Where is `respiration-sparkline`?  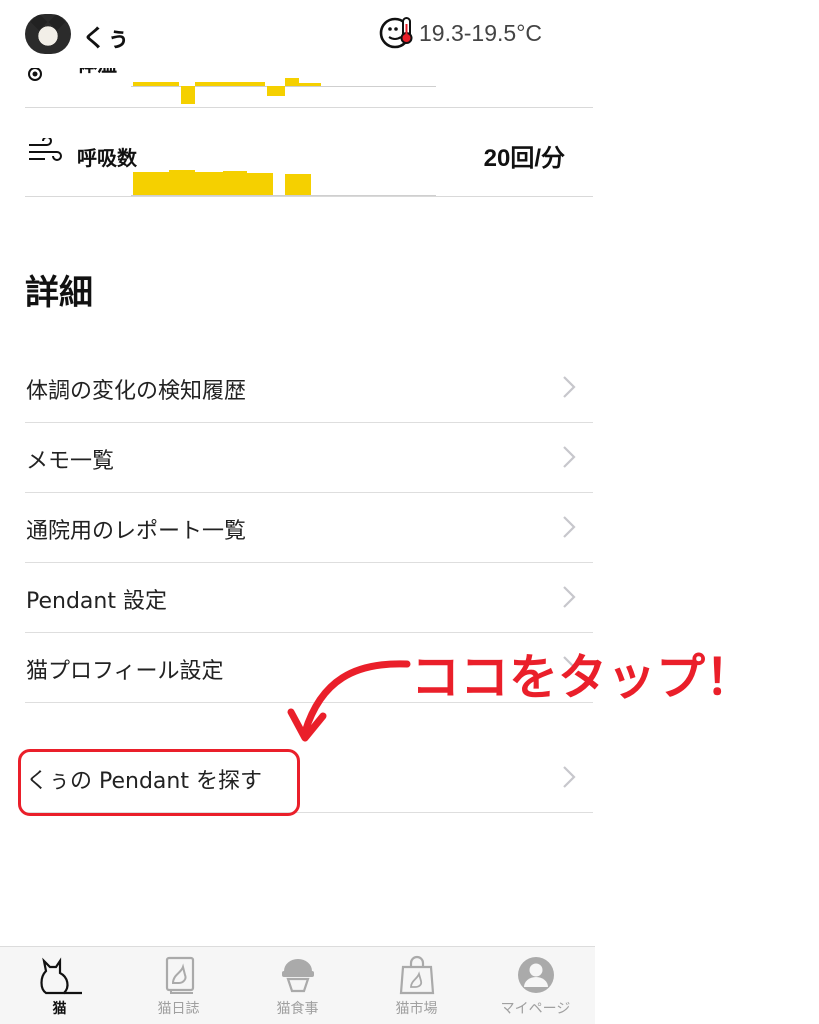
respiration-sparkline is located at coordinates (283, 171).